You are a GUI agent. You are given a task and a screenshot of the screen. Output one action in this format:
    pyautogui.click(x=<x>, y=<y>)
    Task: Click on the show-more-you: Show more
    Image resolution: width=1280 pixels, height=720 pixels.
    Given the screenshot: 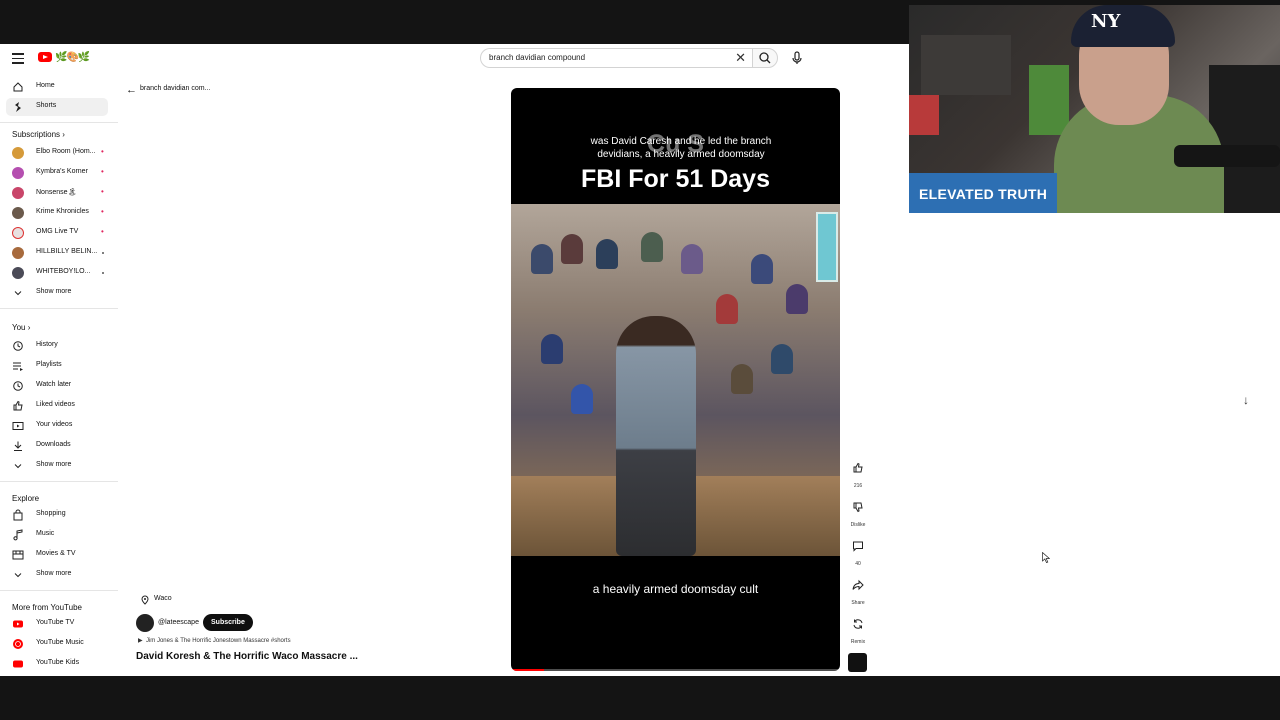 What is the action you would take?
    pyautogui.click(x=57, y=466)
    